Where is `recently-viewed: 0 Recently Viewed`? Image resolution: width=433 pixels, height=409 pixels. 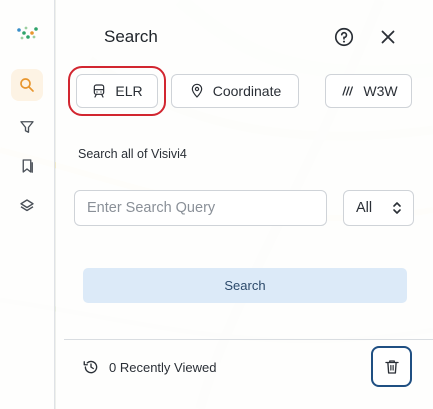
recently-viewed: 0 Recently Viewed is located at coordinates (149, 367).